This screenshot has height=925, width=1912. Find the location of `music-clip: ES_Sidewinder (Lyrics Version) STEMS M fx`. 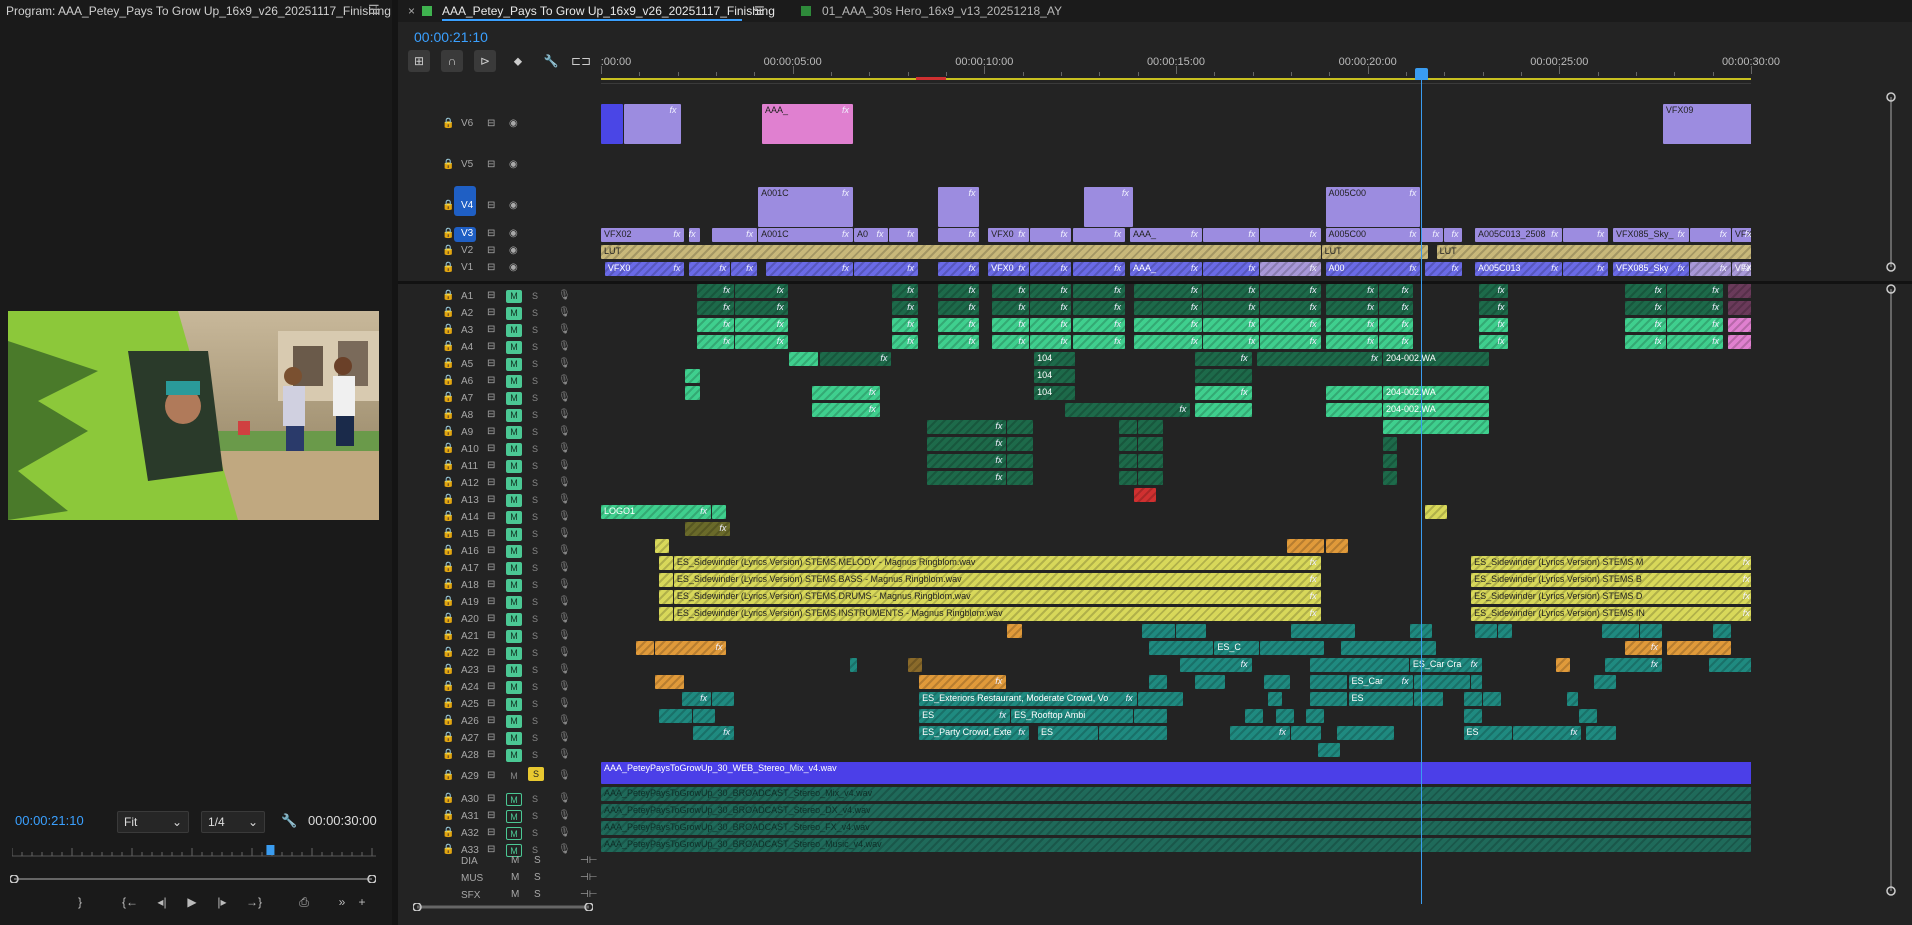

music-clip: ES_Sidewinder (Lyrics Version) STEMS M fx is located at coordinates (1611, 563).